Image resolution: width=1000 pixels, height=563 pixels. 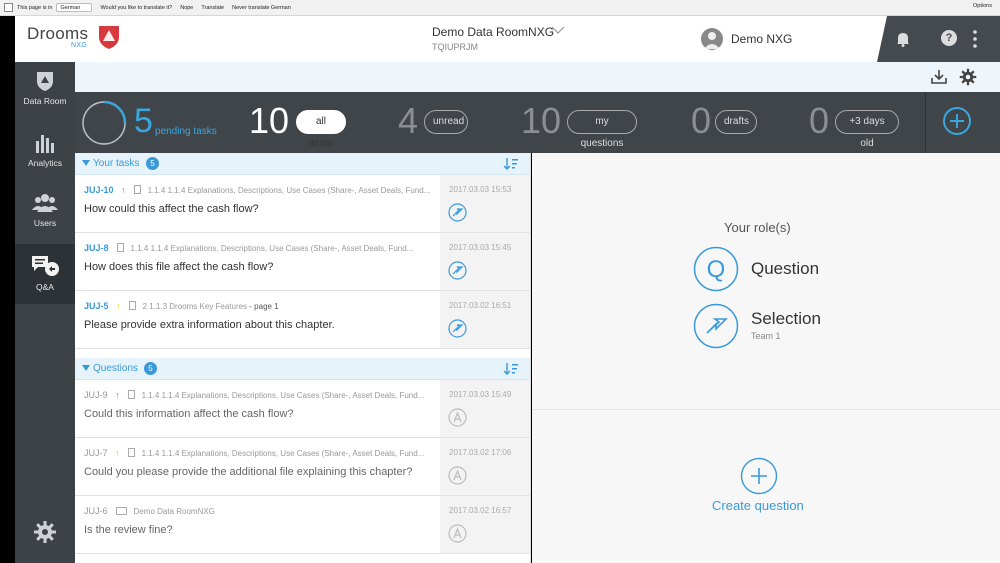 I want to click on sidebar-item-data-room: Data Room, so click(x=45, y=100).